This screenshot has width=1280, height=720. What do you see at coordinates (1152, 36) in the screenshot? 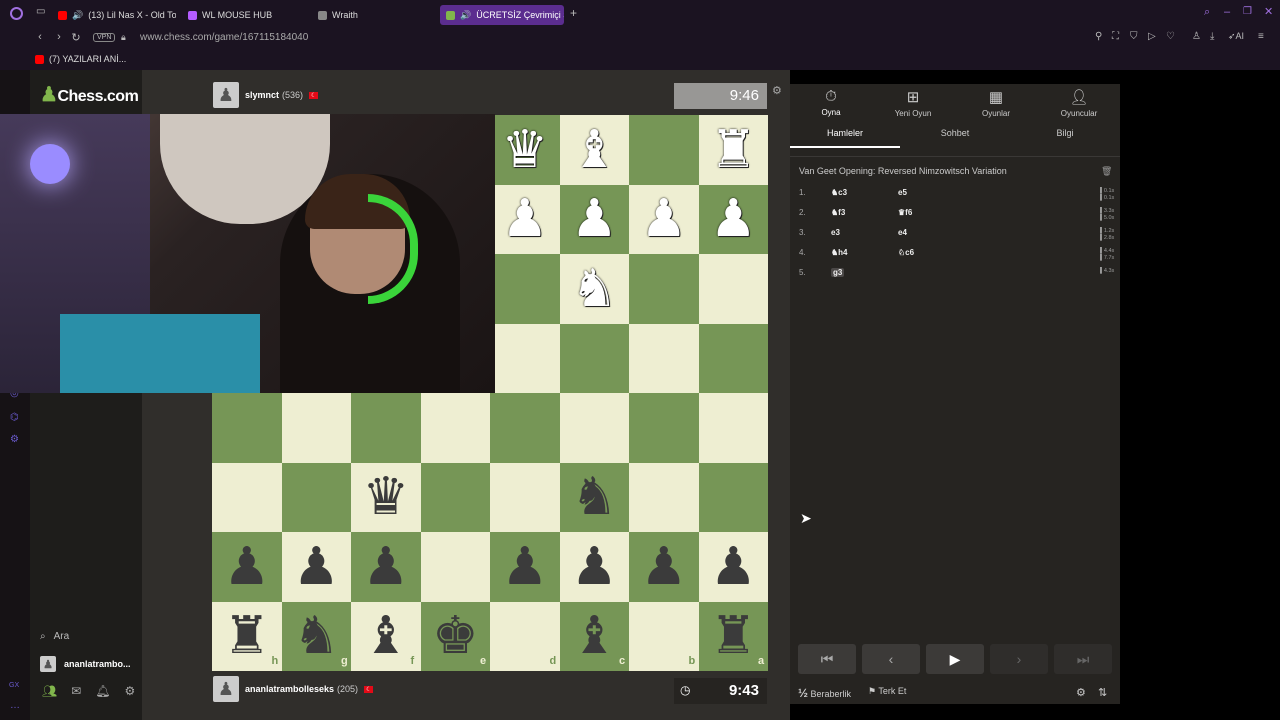
I see `play-icon: ▷` at bounding box center [1152, 36].